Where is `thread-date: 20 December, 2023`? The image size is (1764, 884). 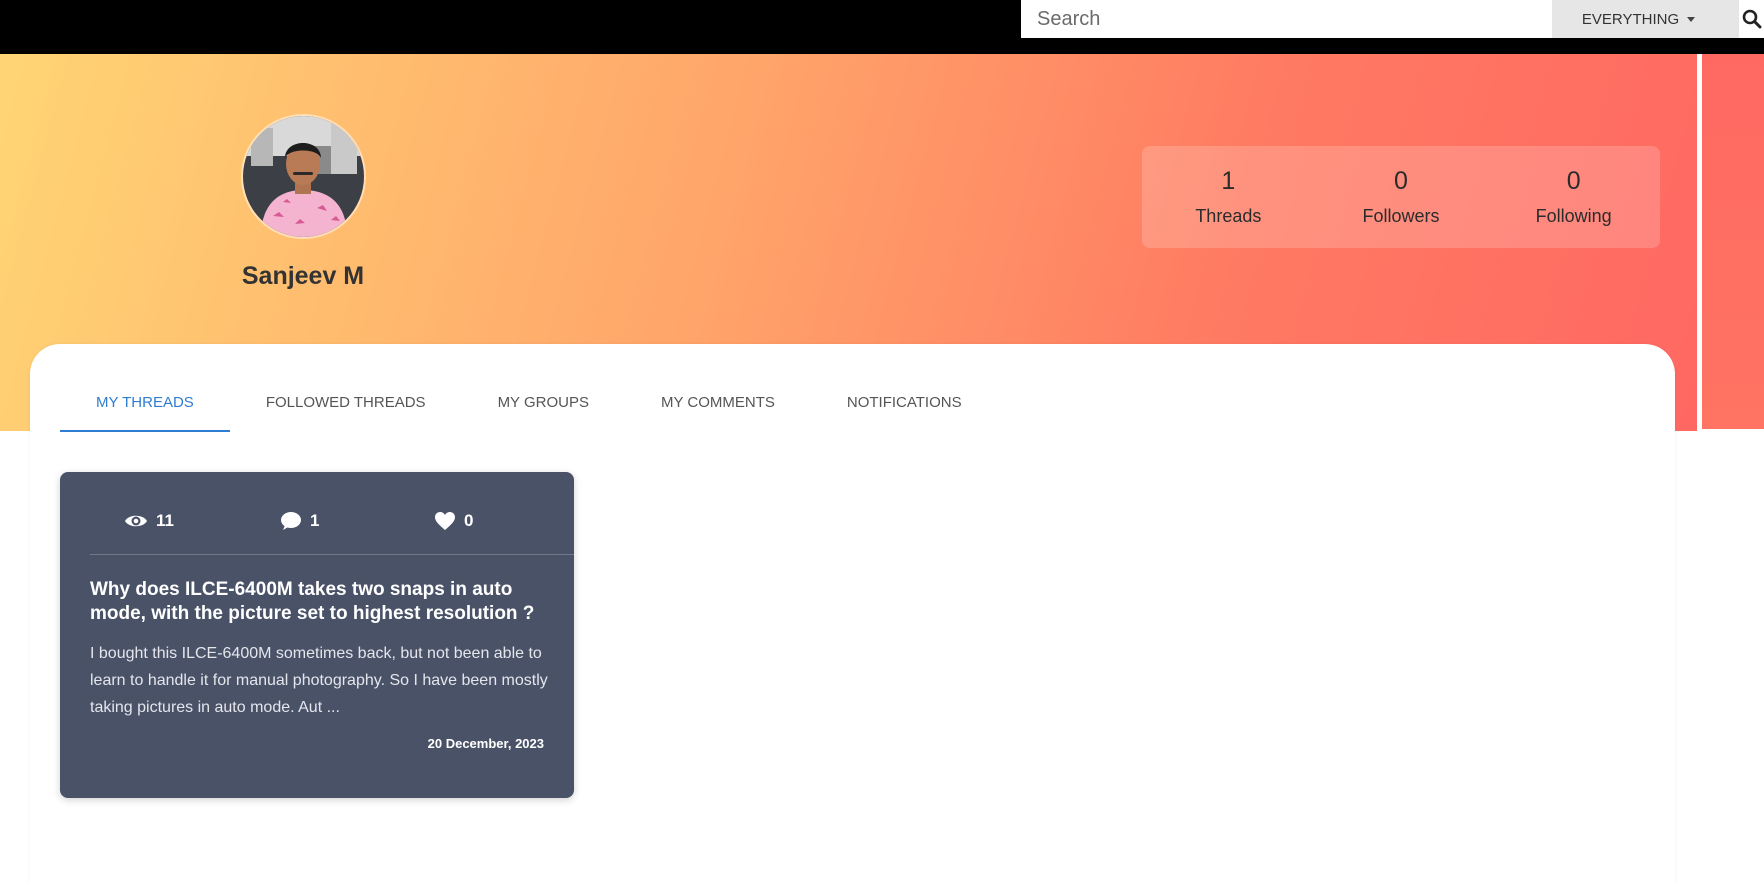 thread-date: 20 December, 2023 is located at coordinates (485, 743).